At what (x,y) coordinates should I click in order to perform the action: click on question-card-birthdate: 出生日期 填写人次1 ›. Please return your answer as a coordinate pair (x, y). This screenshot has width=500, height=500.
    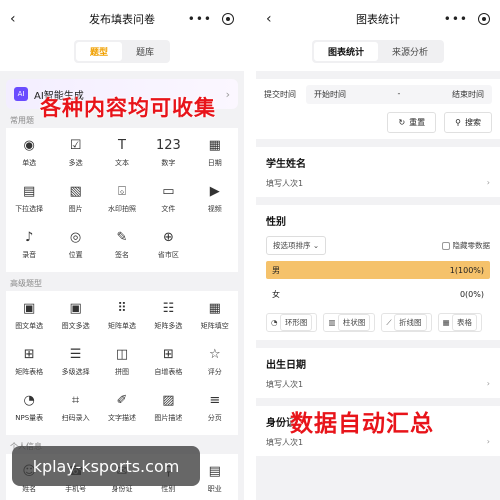
    Looking at the image, I should click on (378, 373).